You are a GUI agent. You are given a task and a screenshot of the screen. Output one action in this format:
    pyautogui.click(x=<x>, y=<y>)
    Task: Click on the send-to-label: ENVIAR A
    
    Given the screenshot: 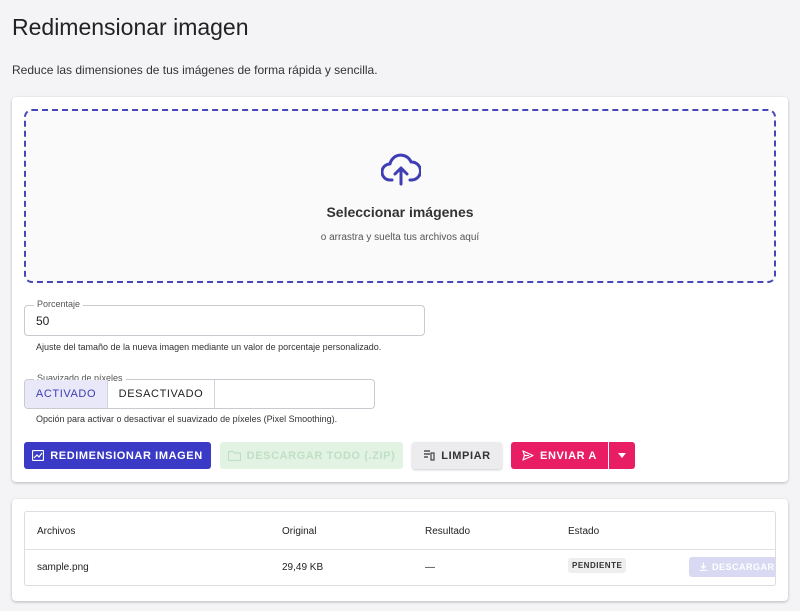 What is the action you would take?
    pyautogui.click(x=568, y=455)
    